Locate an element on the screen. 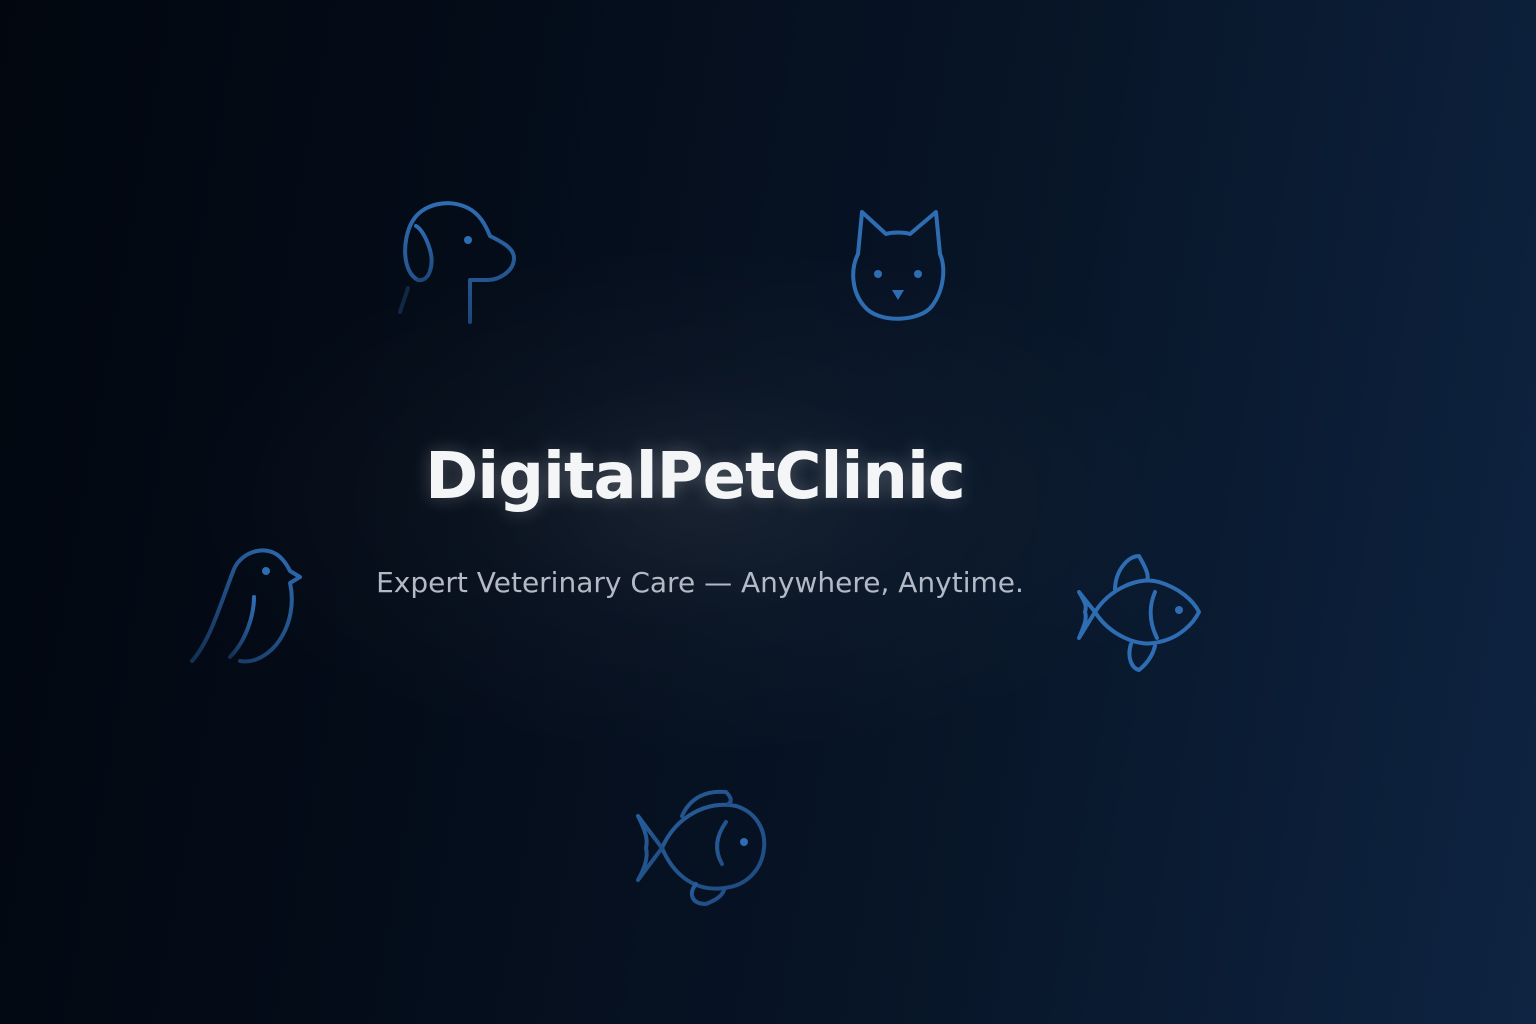  cat-icon is located at coordinates (898, 268).